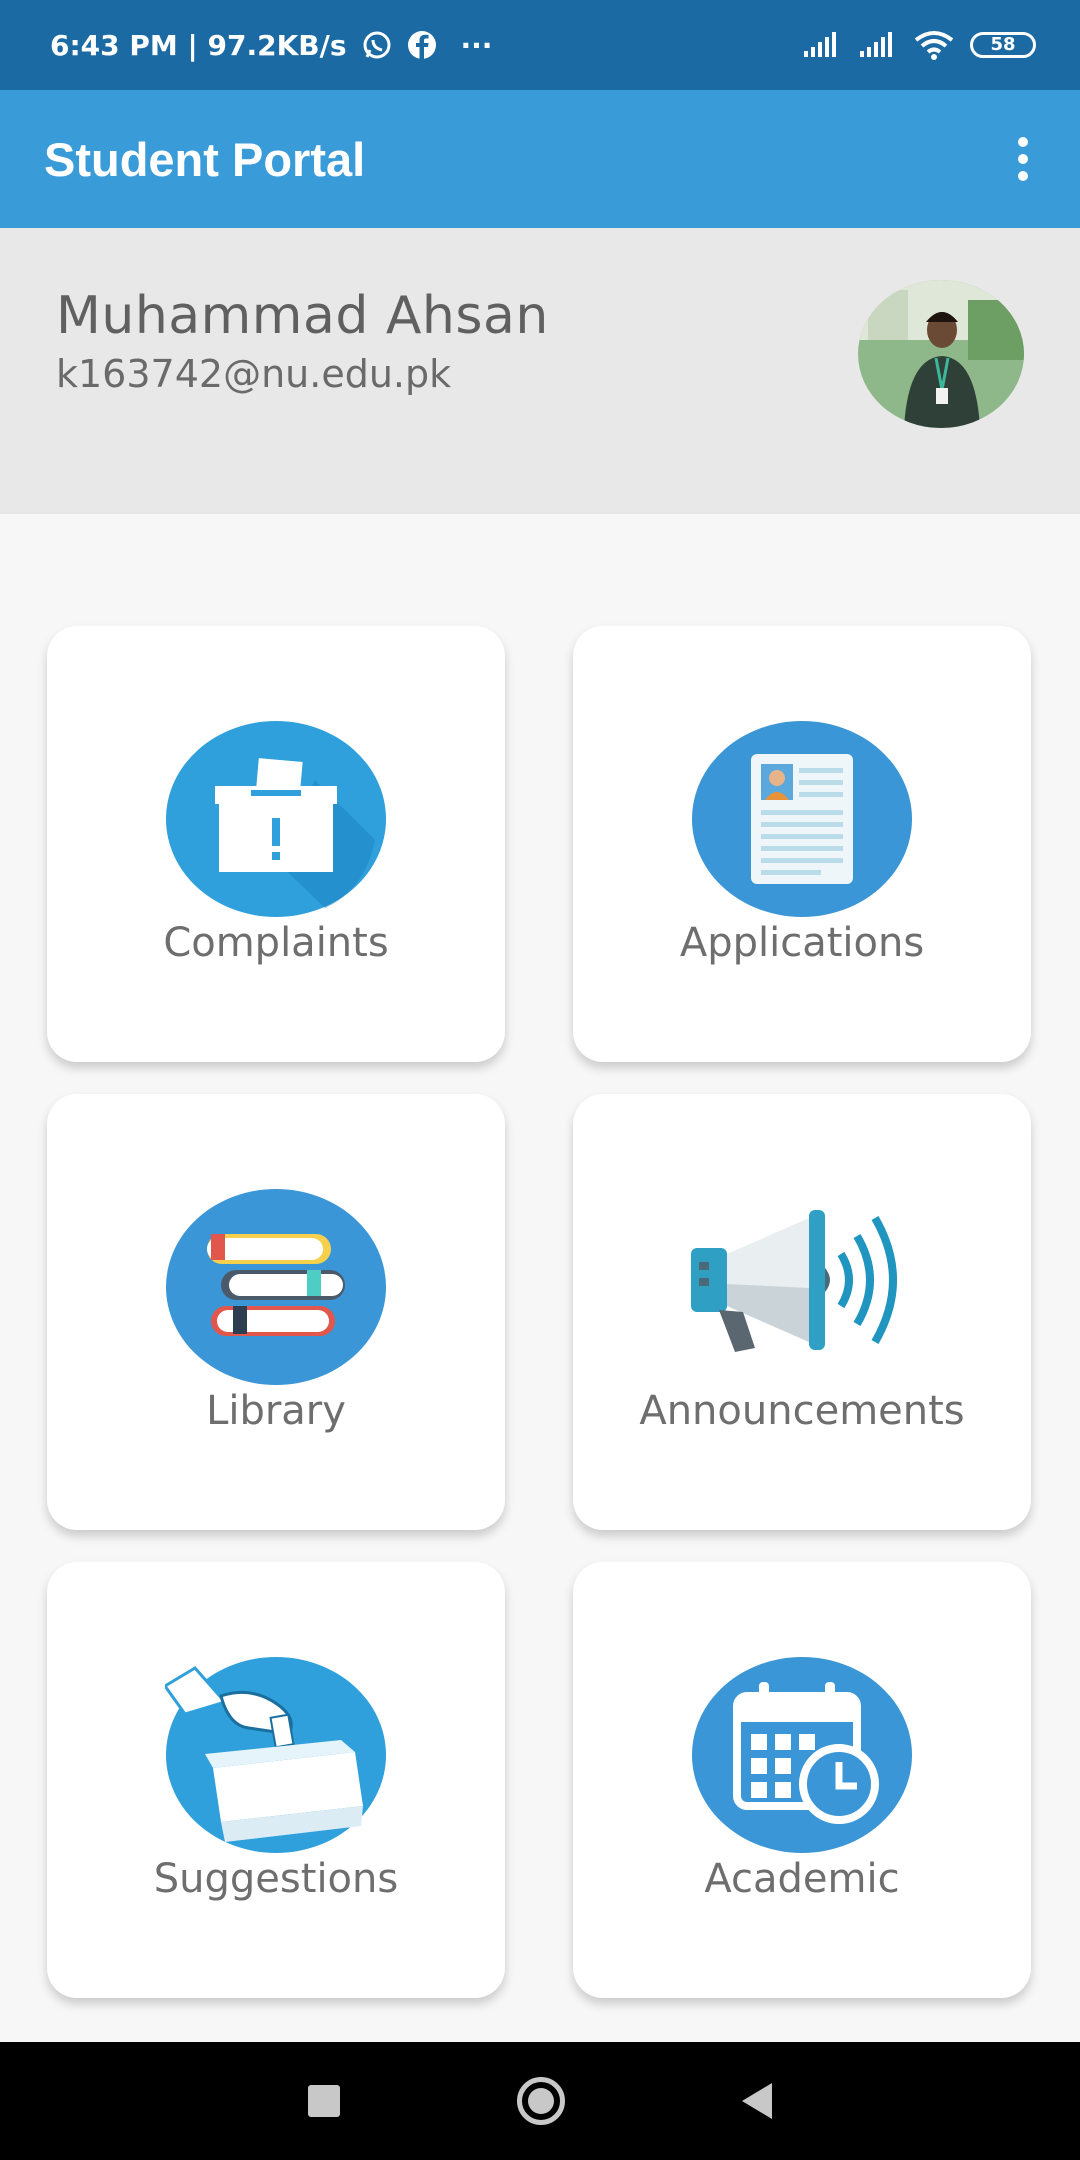 The height and width of the screenshot is (2160, 1080). What do you see at coordinates (302, 316) in the screenshot?
I see `profile-name: Muhammad Ahsan` at bounding box center [302, 316].